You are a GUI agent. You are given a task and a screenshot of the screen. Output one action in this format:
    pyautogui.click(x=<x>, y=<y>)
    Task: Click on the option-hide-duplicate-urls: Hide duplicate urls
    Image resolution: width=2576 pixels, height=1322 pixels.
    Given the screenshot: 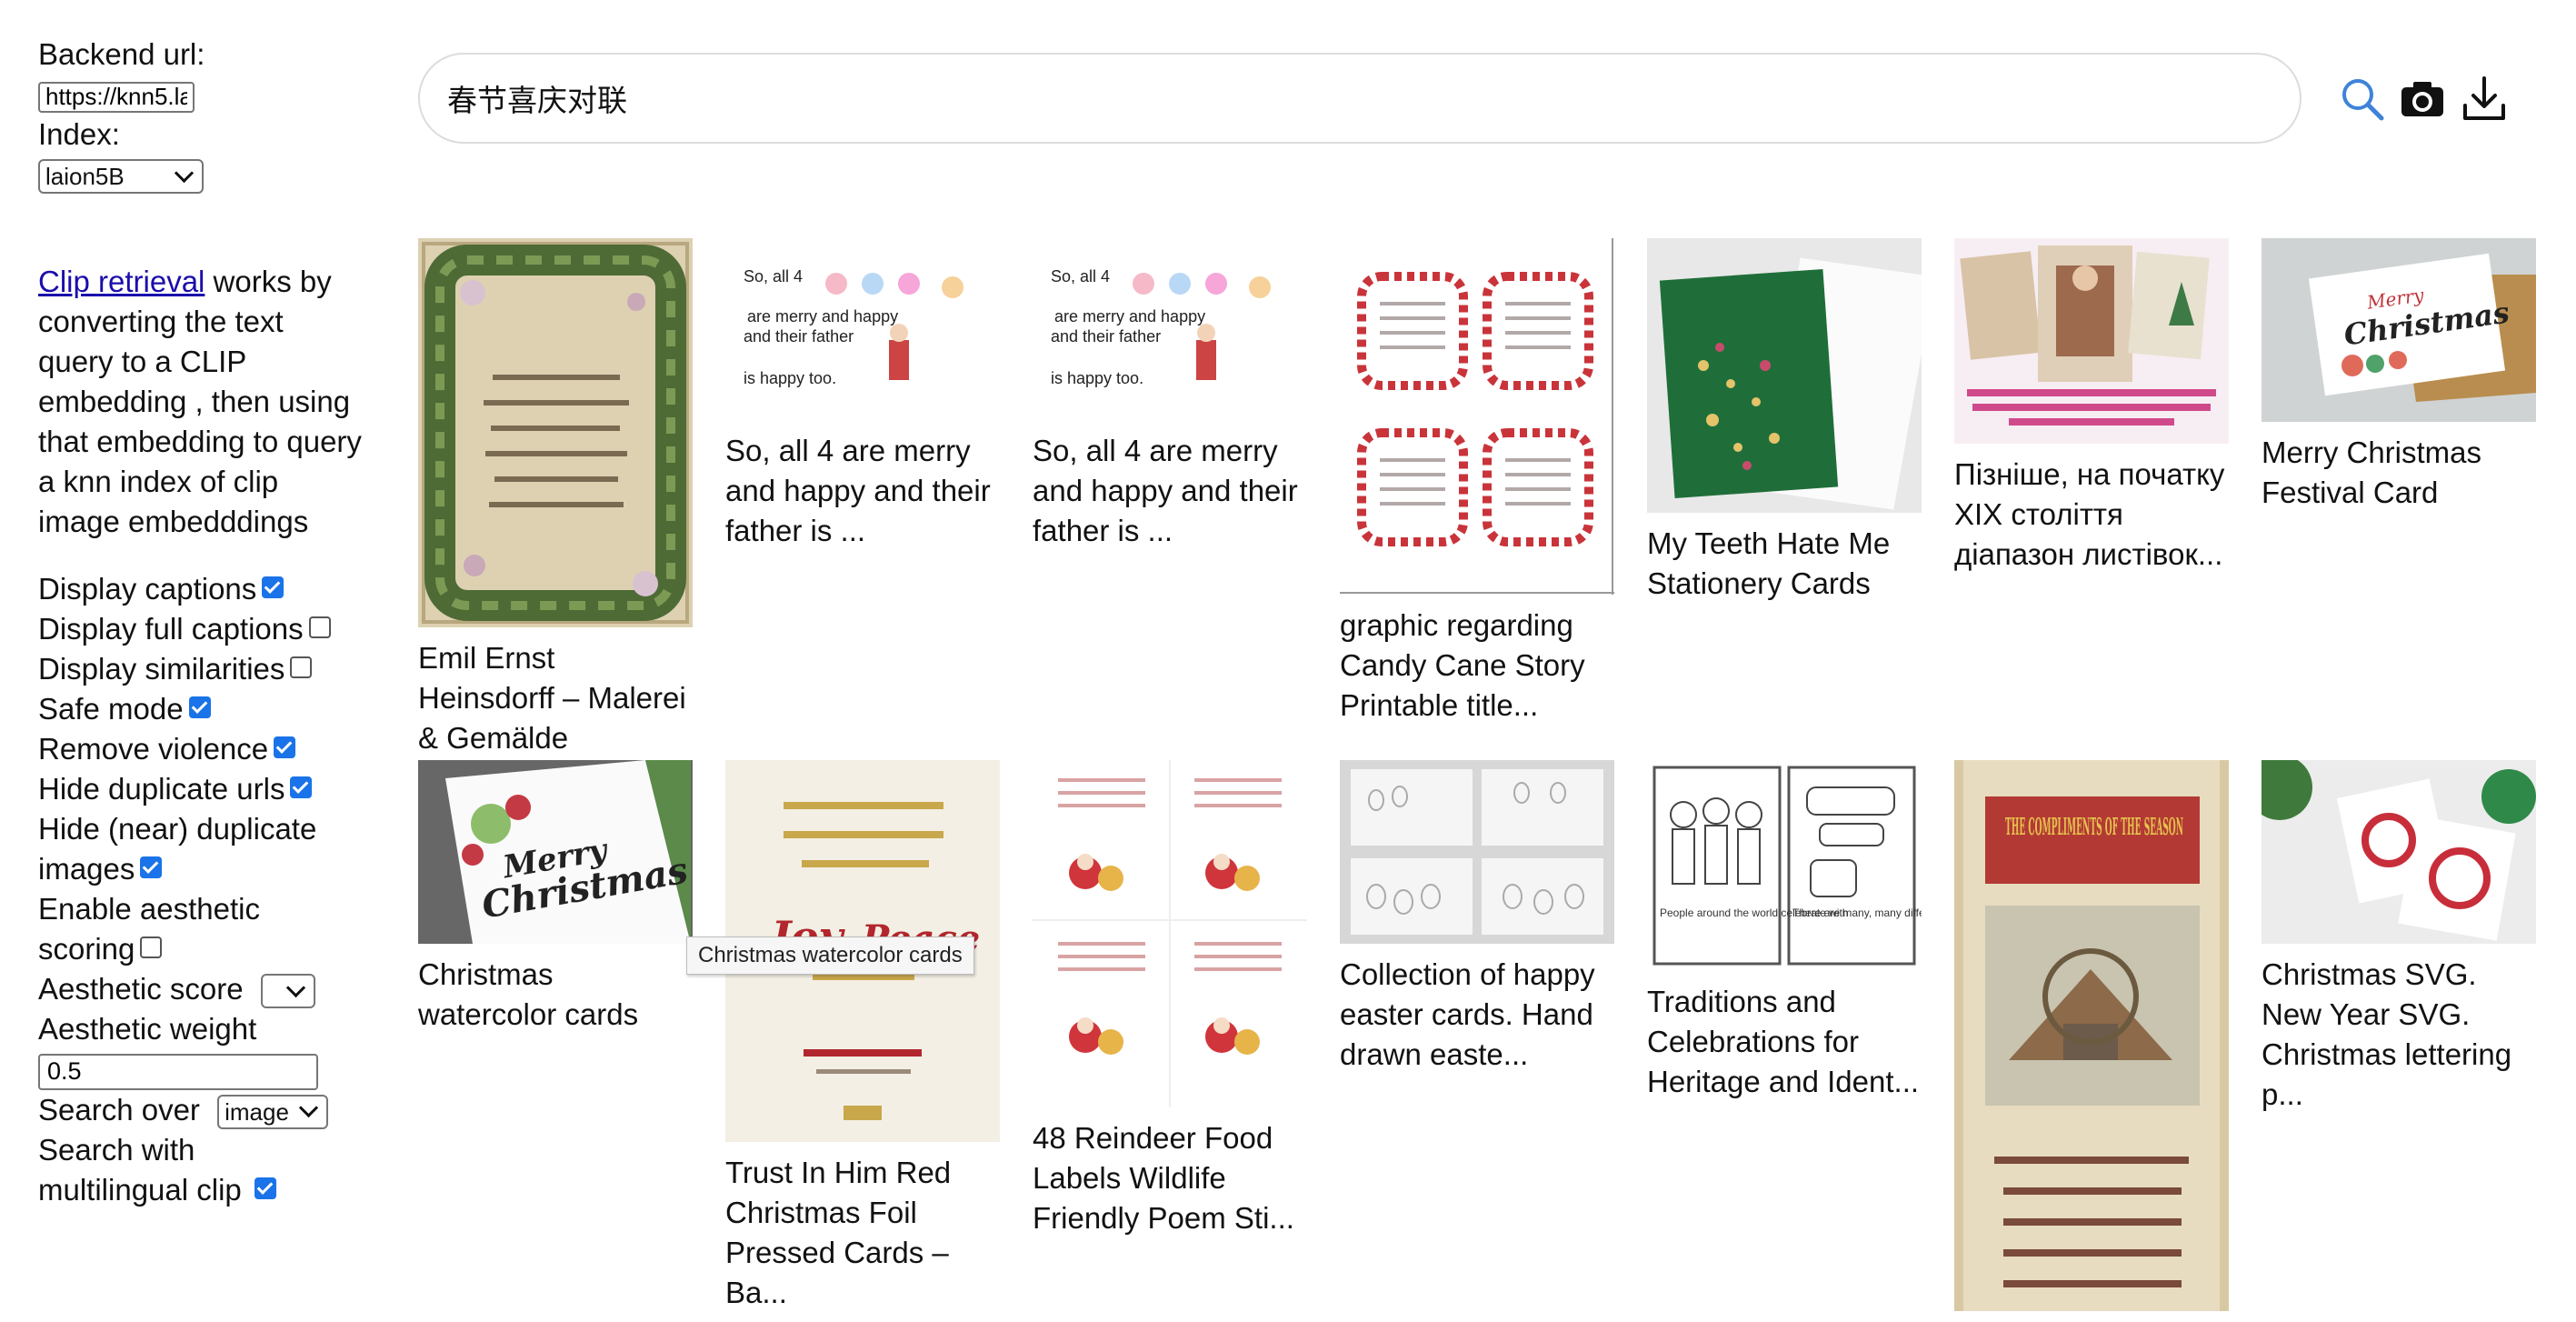 What is the action you would take?
    pyautogui.click(x=201, y=789)
    